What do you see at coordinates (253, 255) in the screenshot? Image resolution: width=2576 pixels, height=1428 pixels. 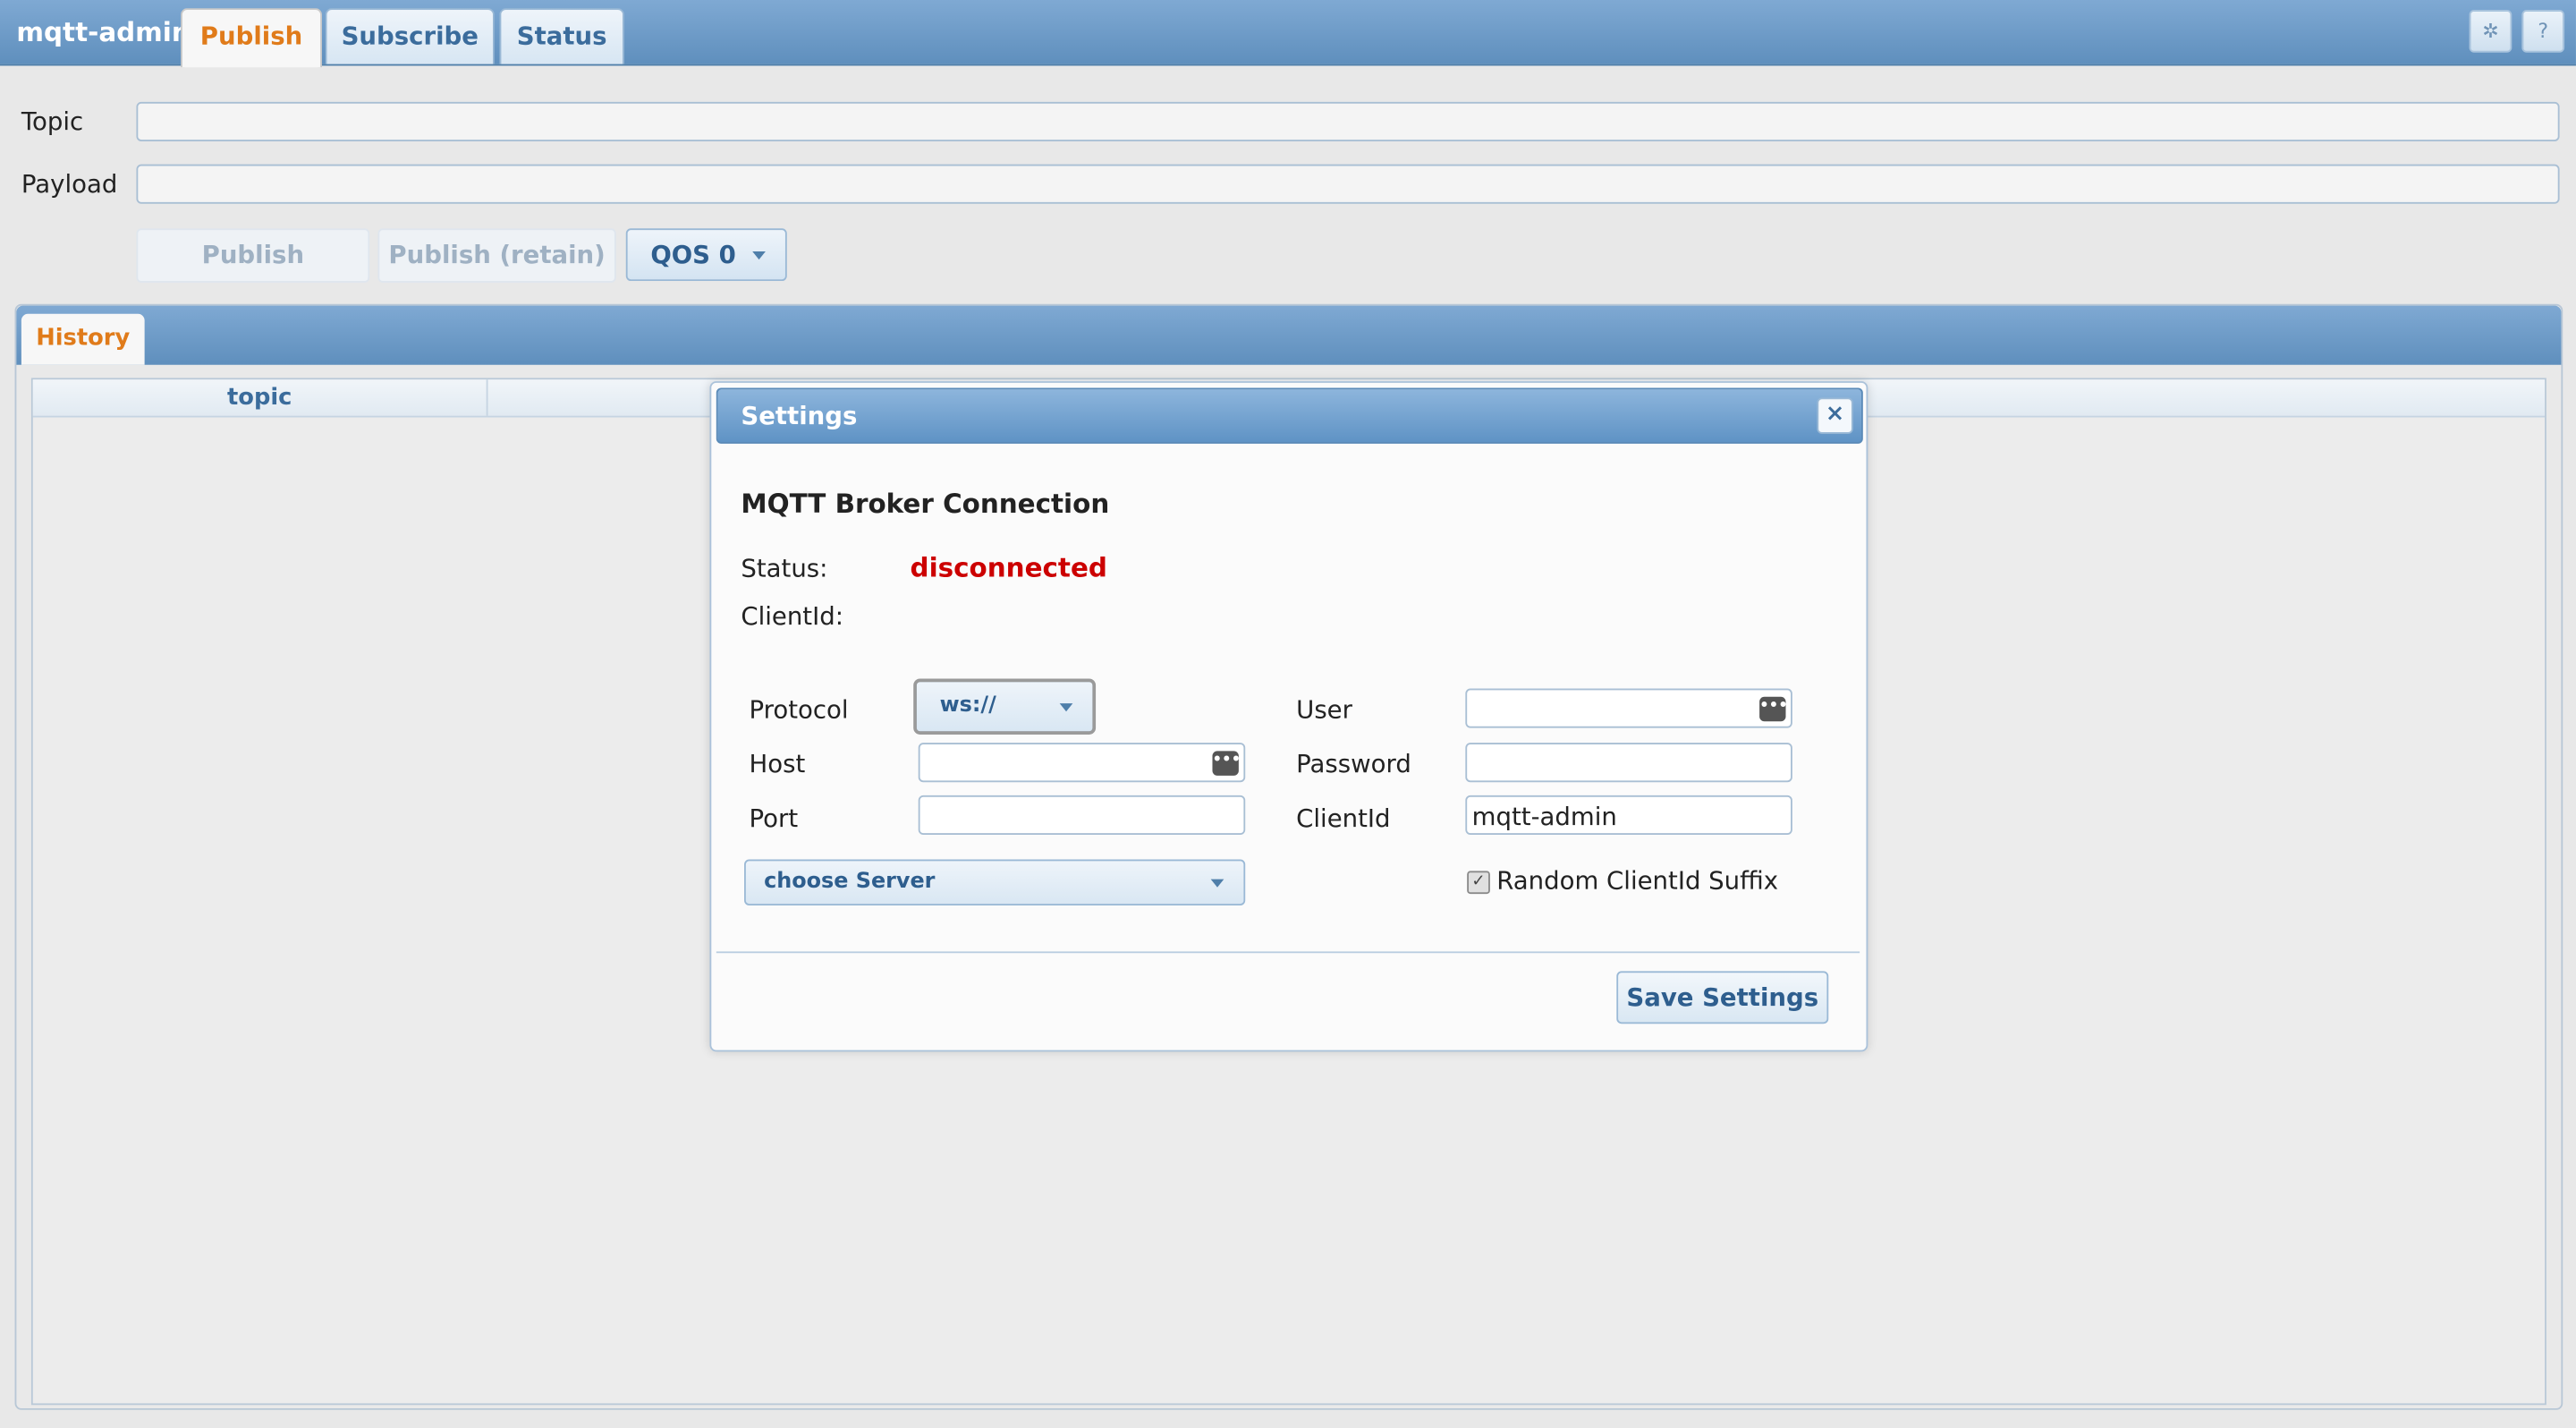 I see `publish-button: Publish` at bounding box center [253, 255].